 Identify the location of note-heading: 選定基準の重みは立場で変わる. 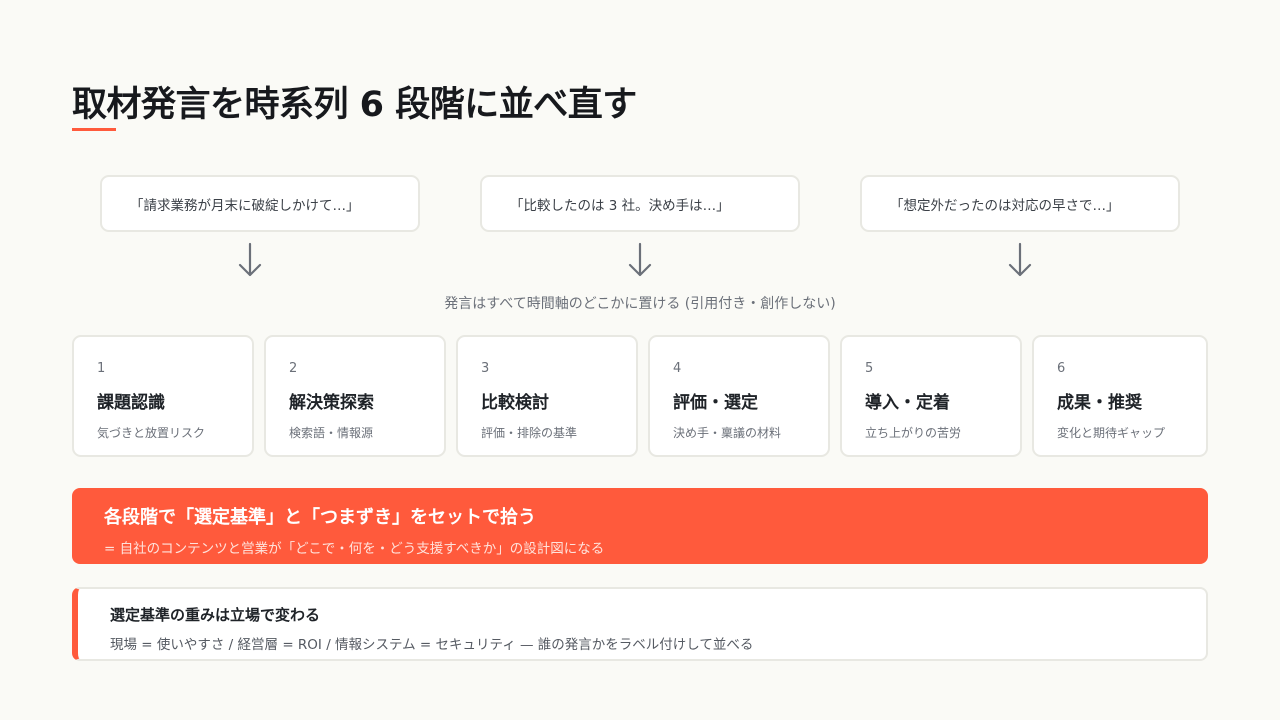
(215, 615).